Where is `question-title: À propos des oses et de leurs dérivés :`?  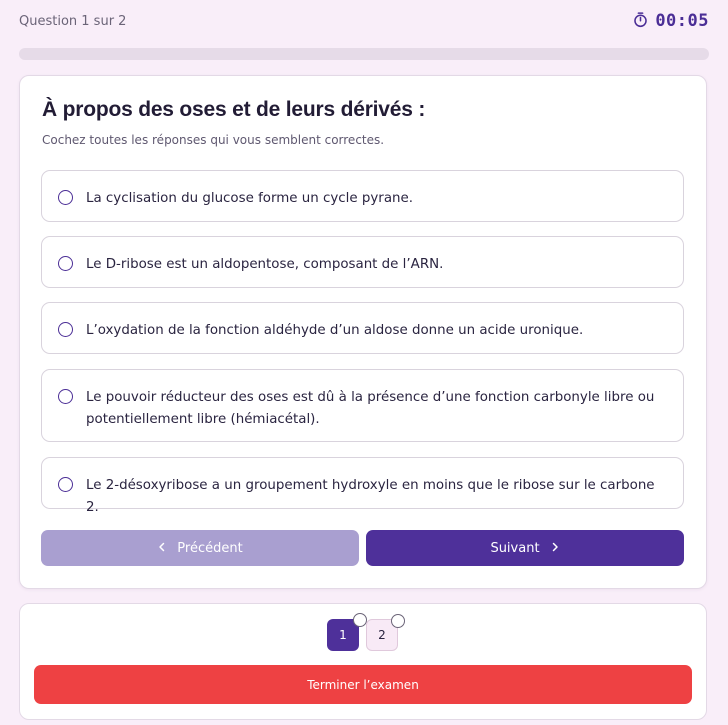 question-title: À propos des oses et de leurs dérivés : is located at coordinates (234, 109).